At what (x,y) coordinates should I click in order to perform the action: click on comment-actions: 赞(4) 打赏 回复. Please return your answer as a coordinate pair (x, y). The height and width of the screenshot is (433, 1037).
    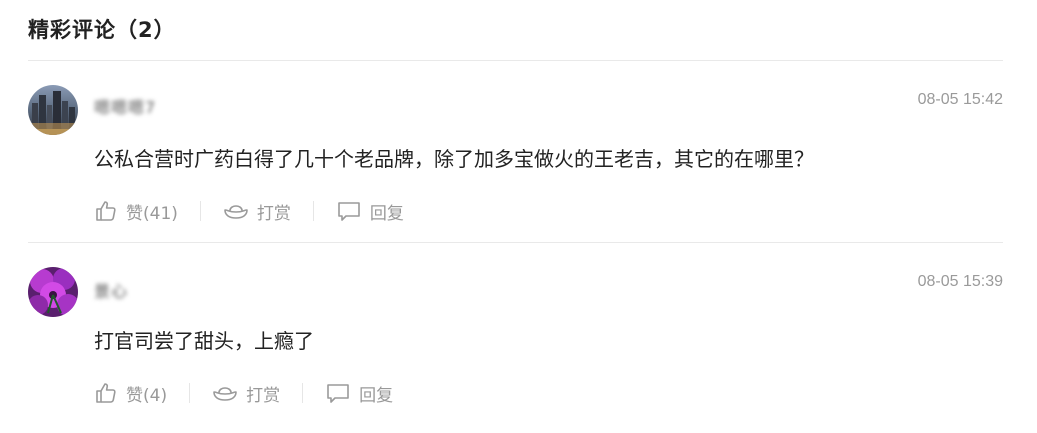
    Looking at the image, I should click on (243, 393).